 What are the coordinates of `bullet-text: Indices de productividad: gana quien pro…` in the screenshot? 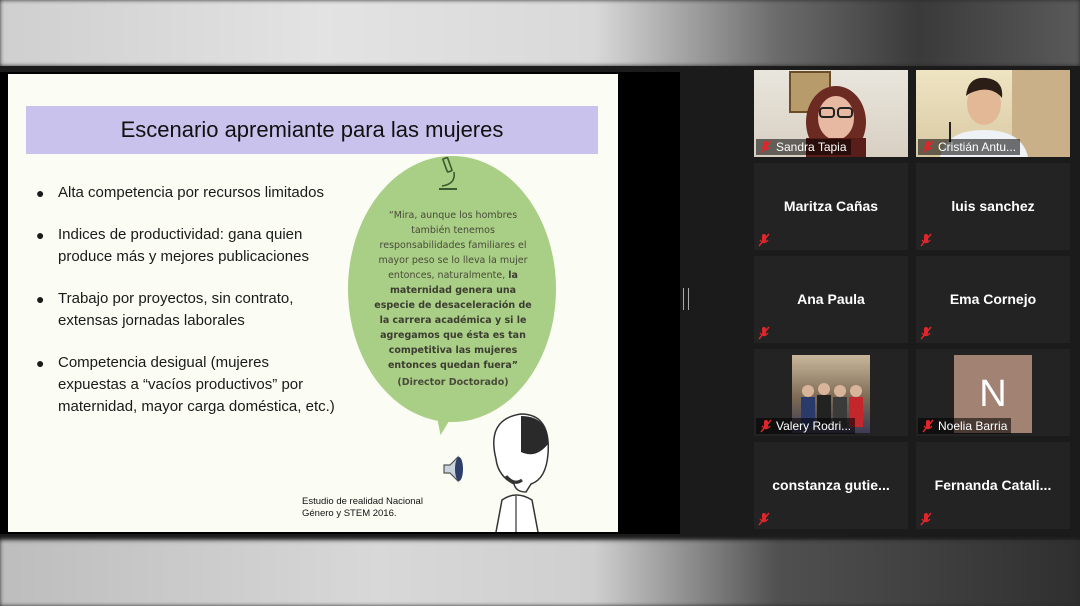 It's located at (183, 245).